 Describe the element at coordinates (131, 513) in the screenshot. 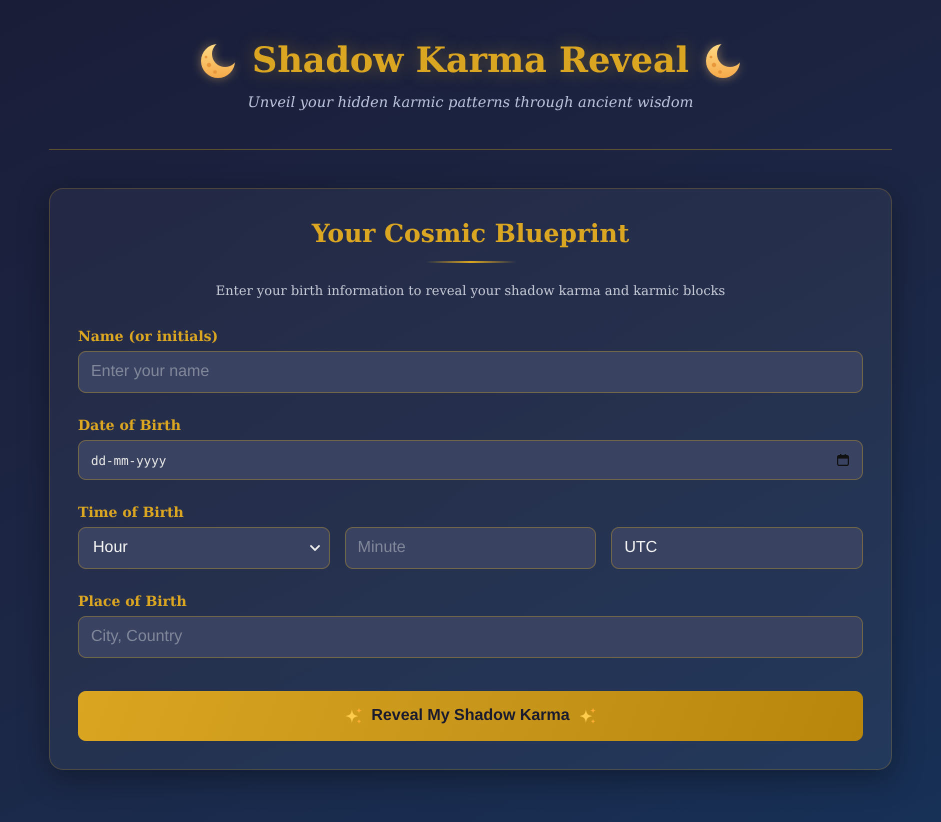

I see `field-label: Time of Birth` at that location.